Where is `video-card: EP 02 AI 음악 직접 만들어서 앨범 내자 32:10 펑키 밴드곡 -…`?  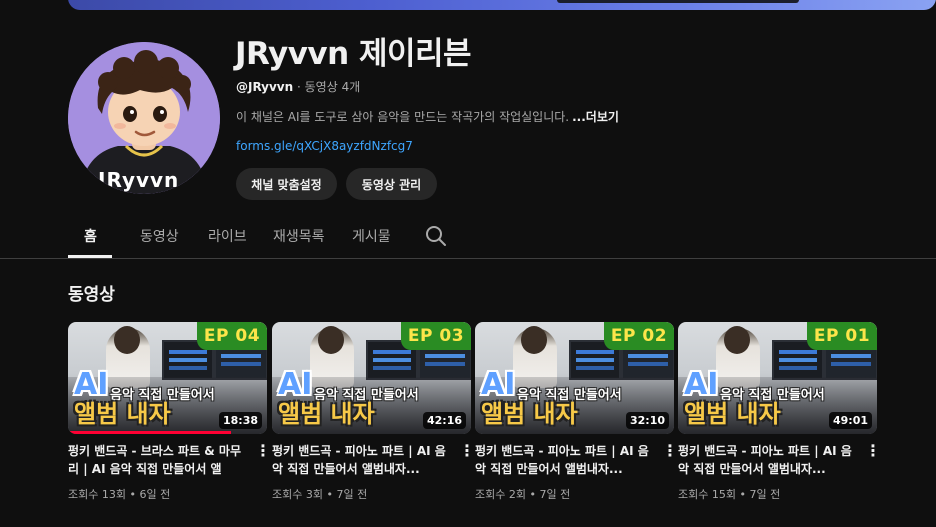
video-card: EP 02 AI 음악 직접 만들어서 앨범 내자 32:10 펑키 밴드곡 -… is located at coordinates (576, 412).